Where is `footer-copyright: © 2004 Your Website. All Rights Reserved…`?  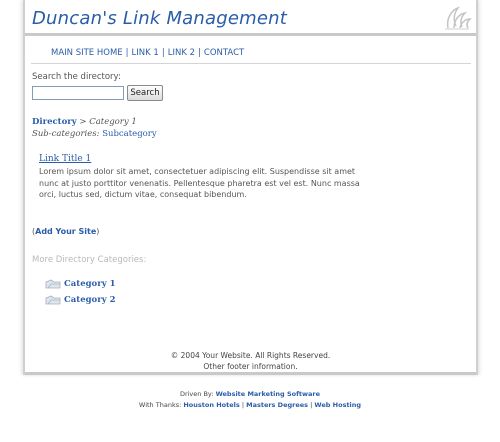 footer-copyright: © 2004 Your Website. All Rights Reserved… is located at coordinates (250, 355).